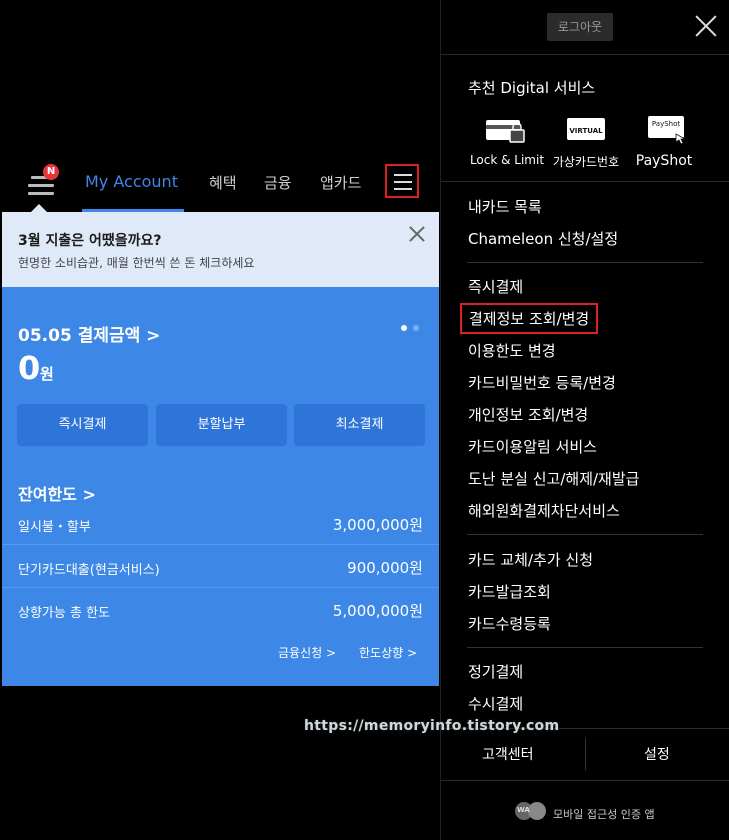 This screenshot has width=729, height=840. I want to click on tab-my-account: My Account, so click(131, 181).